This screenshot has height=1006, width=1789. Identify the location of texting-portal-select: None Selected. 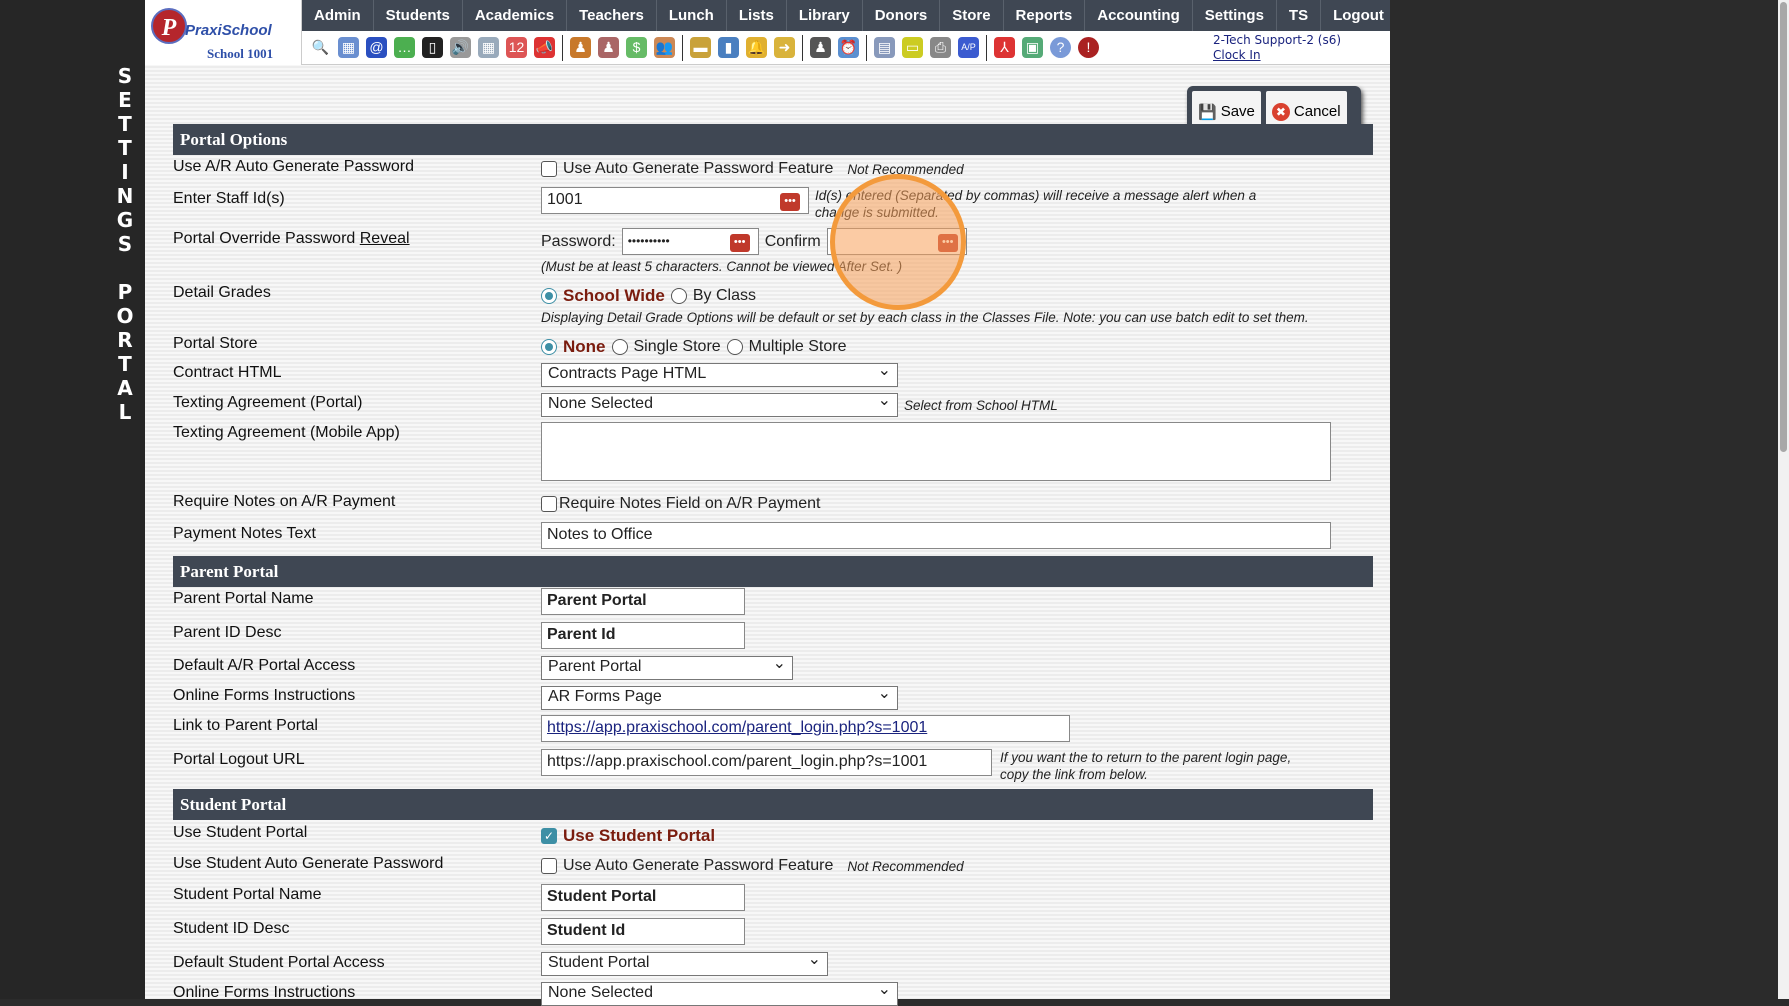
(719, 403).